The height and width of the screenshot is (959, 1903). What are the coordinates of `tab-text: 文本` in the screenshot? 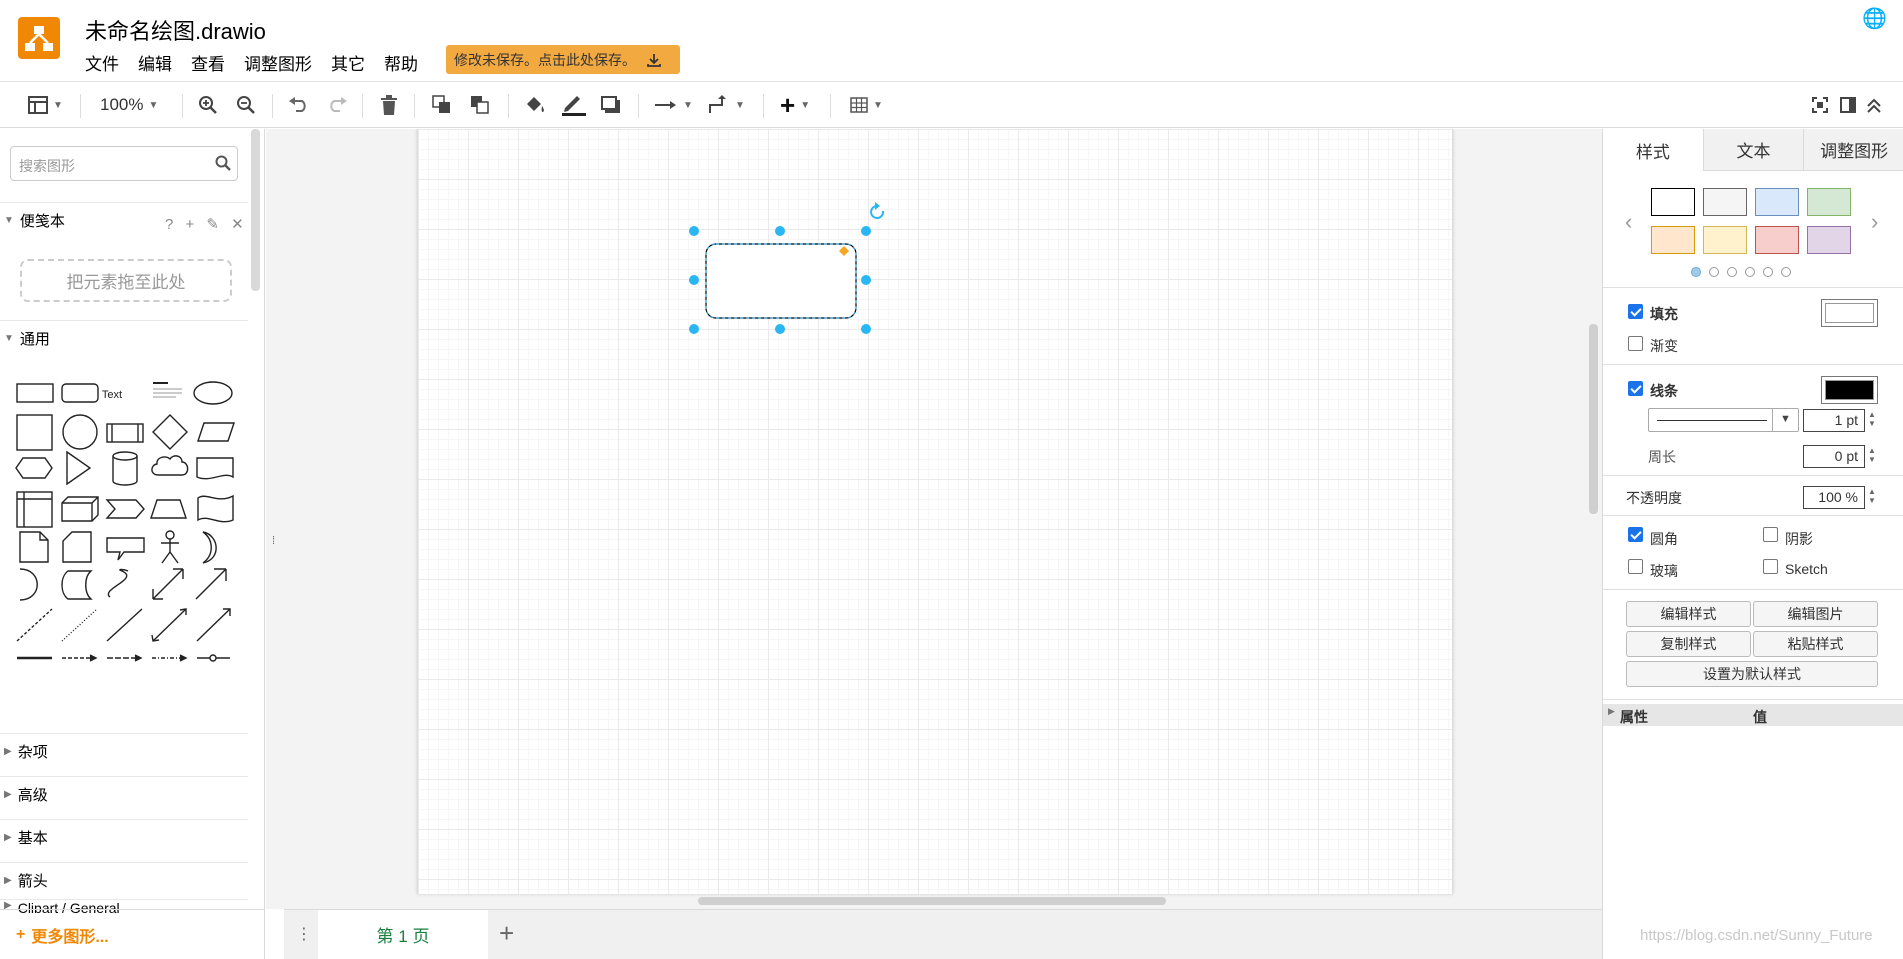 It's located at (1754, 150).